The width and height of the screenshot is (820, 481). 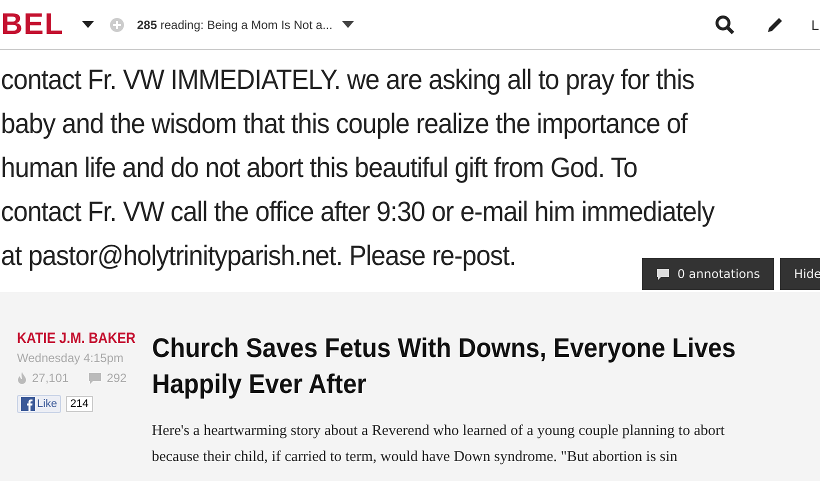 What do you see at coordinates (439, 444) in the screenshot?
I see `article-body: Here's a heartwarming story about a Reverend who learned of a young couple planning to abort because their child, if carried to term, would have Down syndrome. "But abortion is sin` at bounding box center [439, 444].